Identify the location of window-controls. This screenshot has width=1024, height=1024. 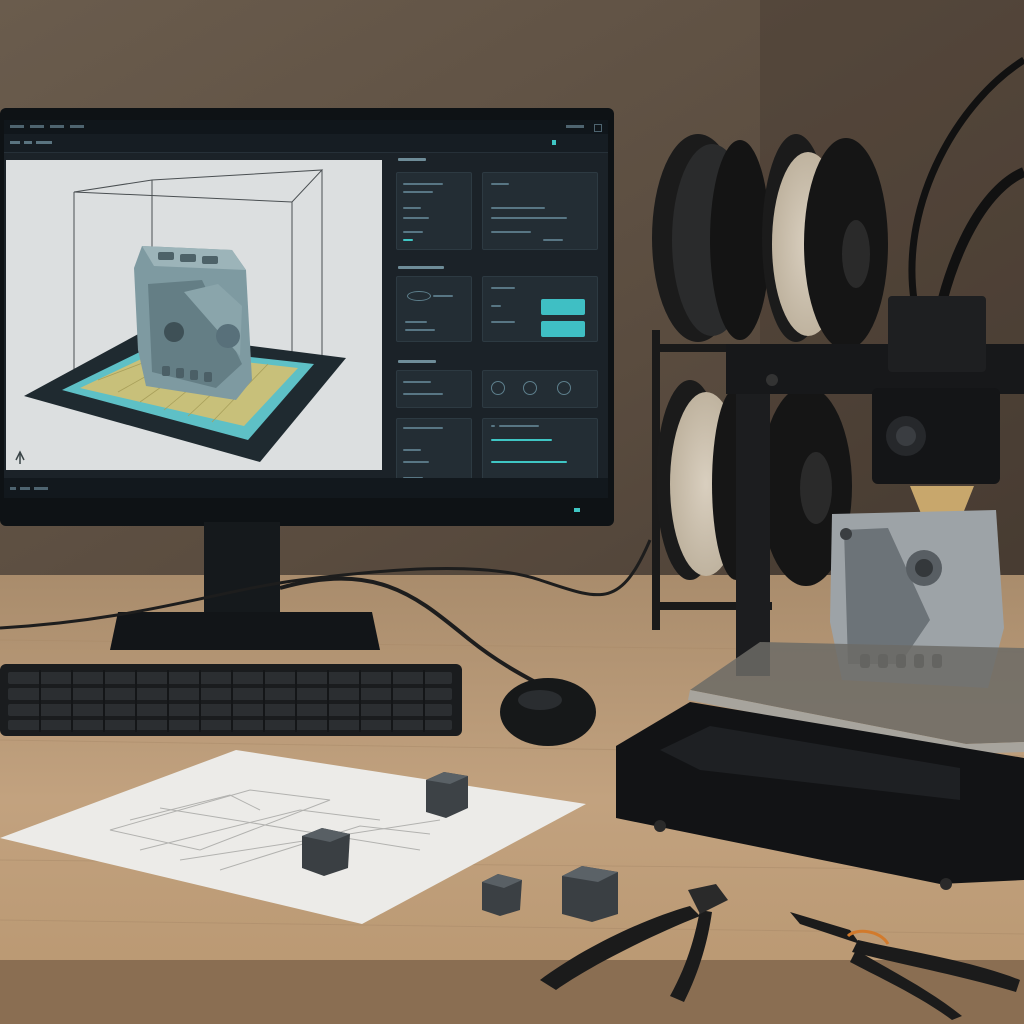
(575, 126).